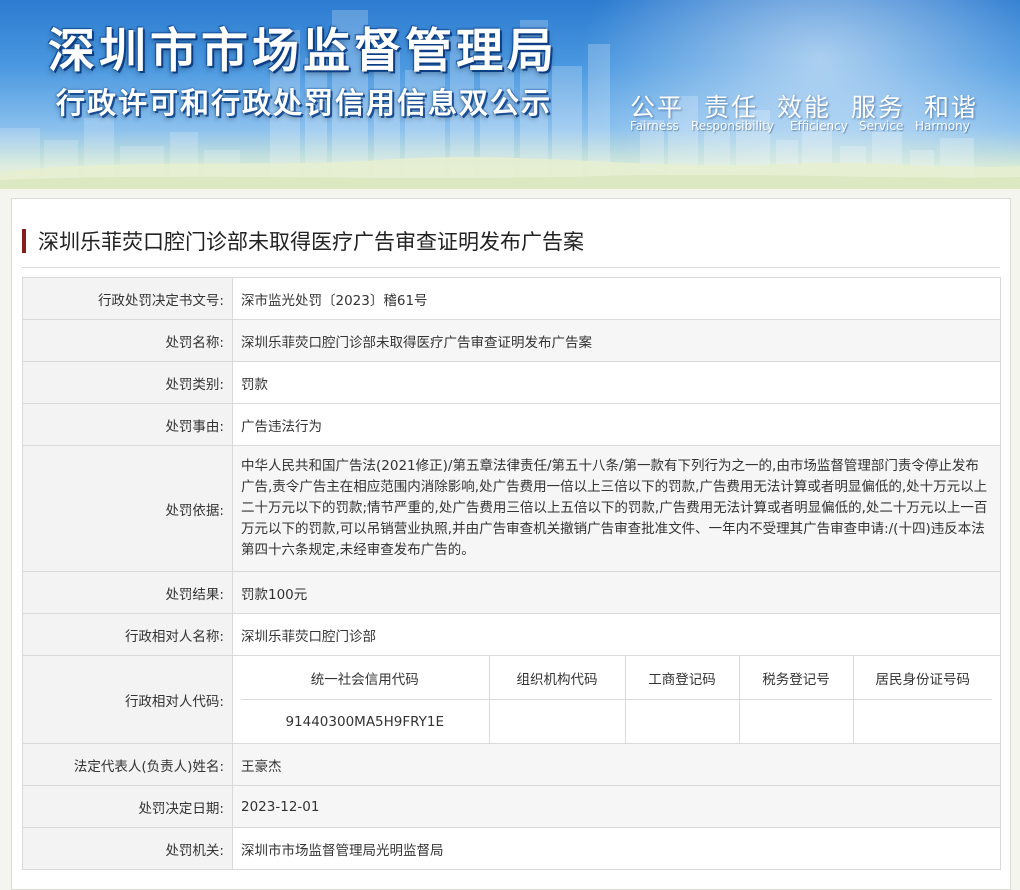 This screenshot has width=1020, height=890. I want to click on tax-reg-value, so click(796, 721).